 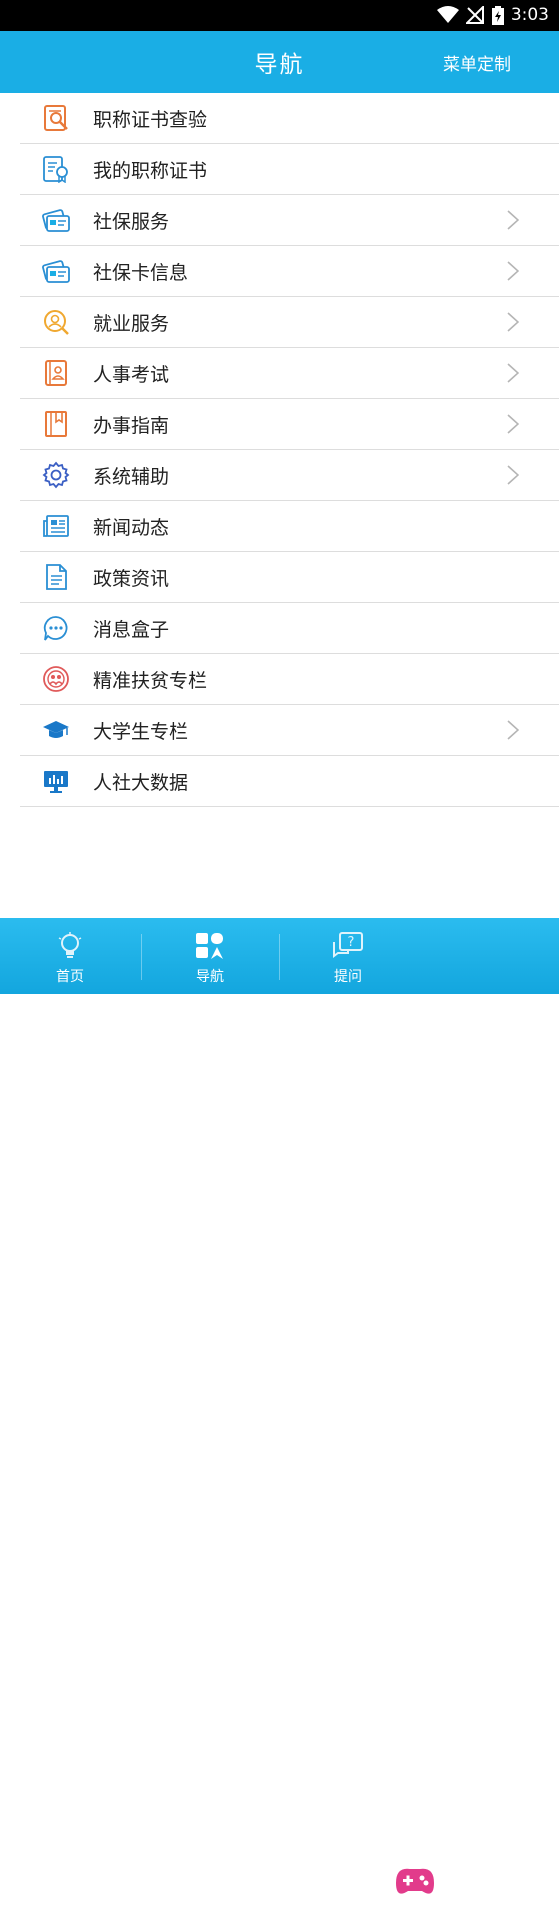 I want to click on watermark-logo: X游戏 XYouXi.net, so click(x=474, y=1882).